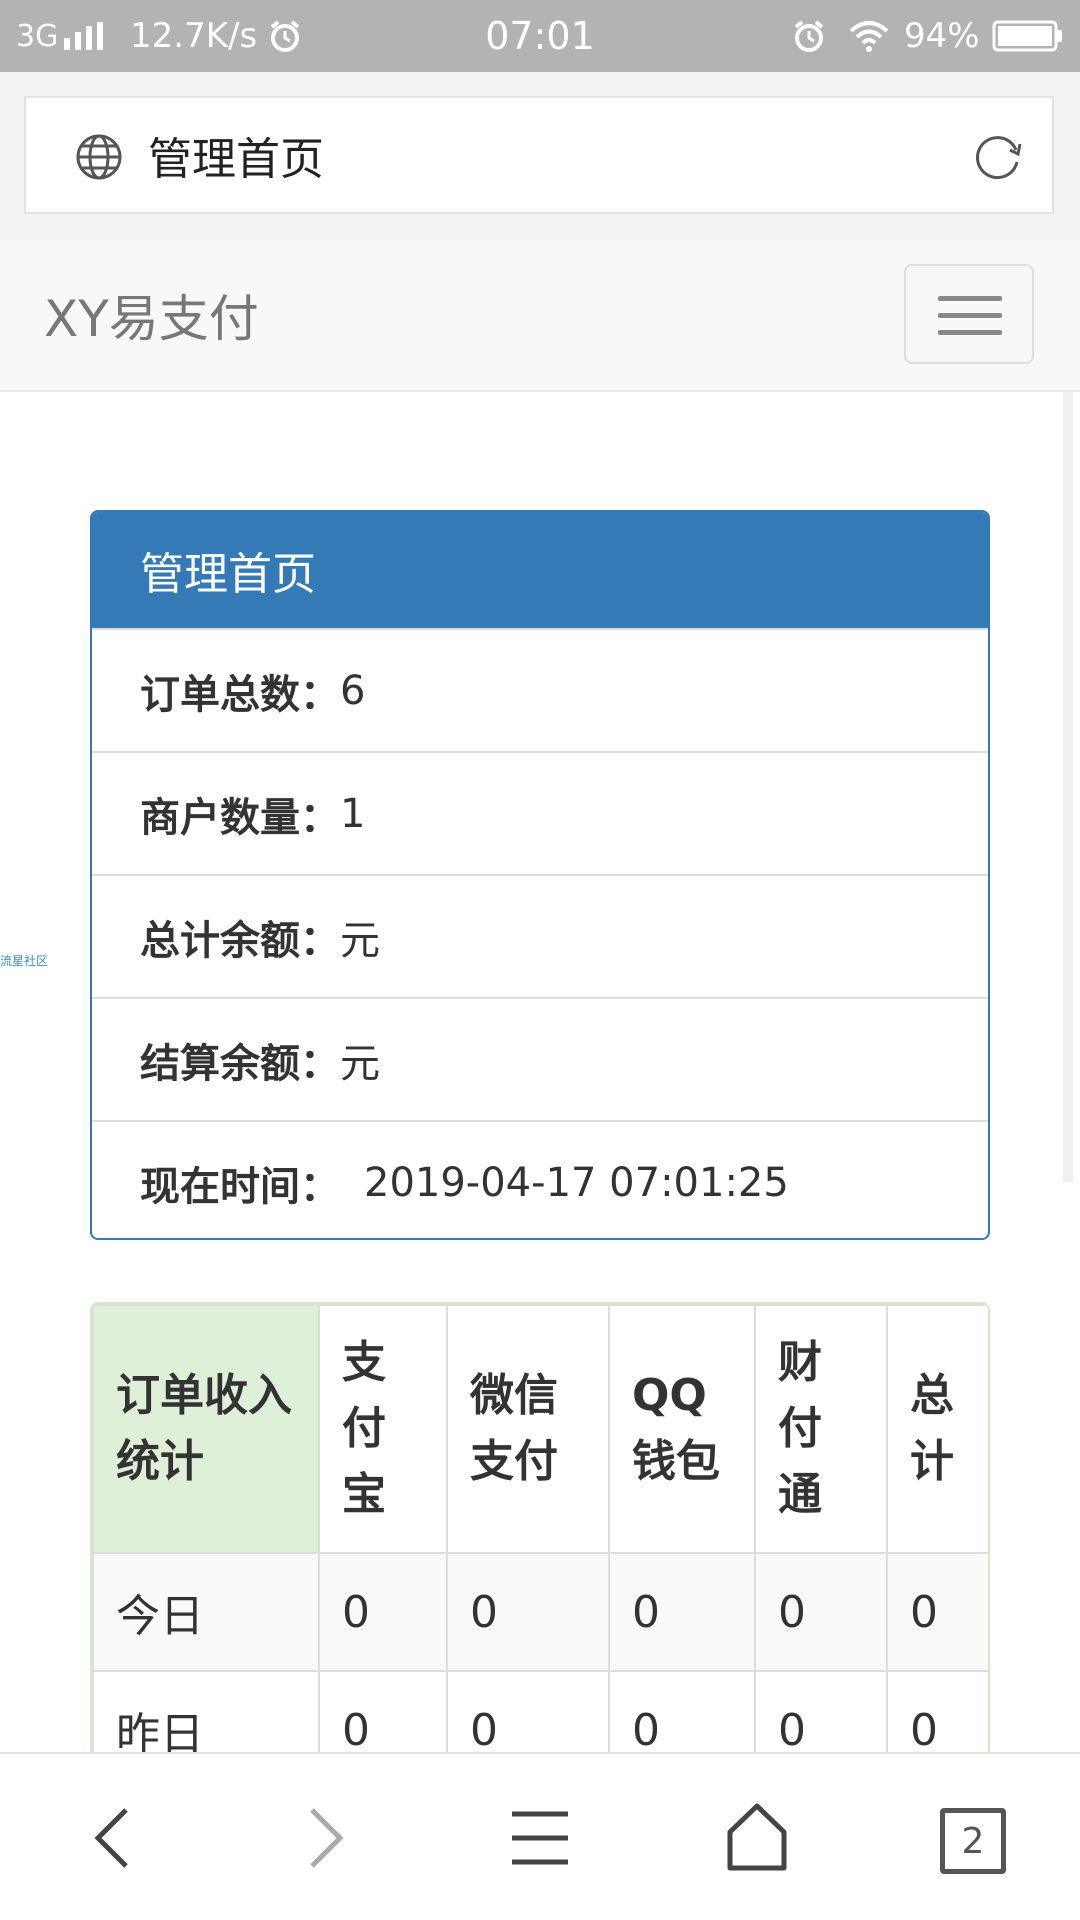 The width and height of the screenshot is (1080, 1920). Describe the element at coordinates (869, 36) in the screenshot. I see `wifi-icon` at that location.